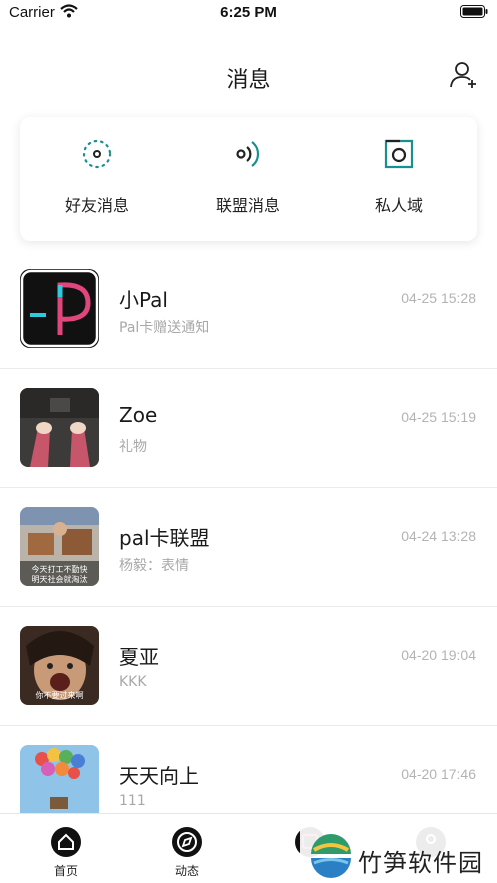  Describe the element at coordinates (248, 428) in the screenshot. I see `conversation-item: Zoe 礼物 04-25 15:19` at that location.